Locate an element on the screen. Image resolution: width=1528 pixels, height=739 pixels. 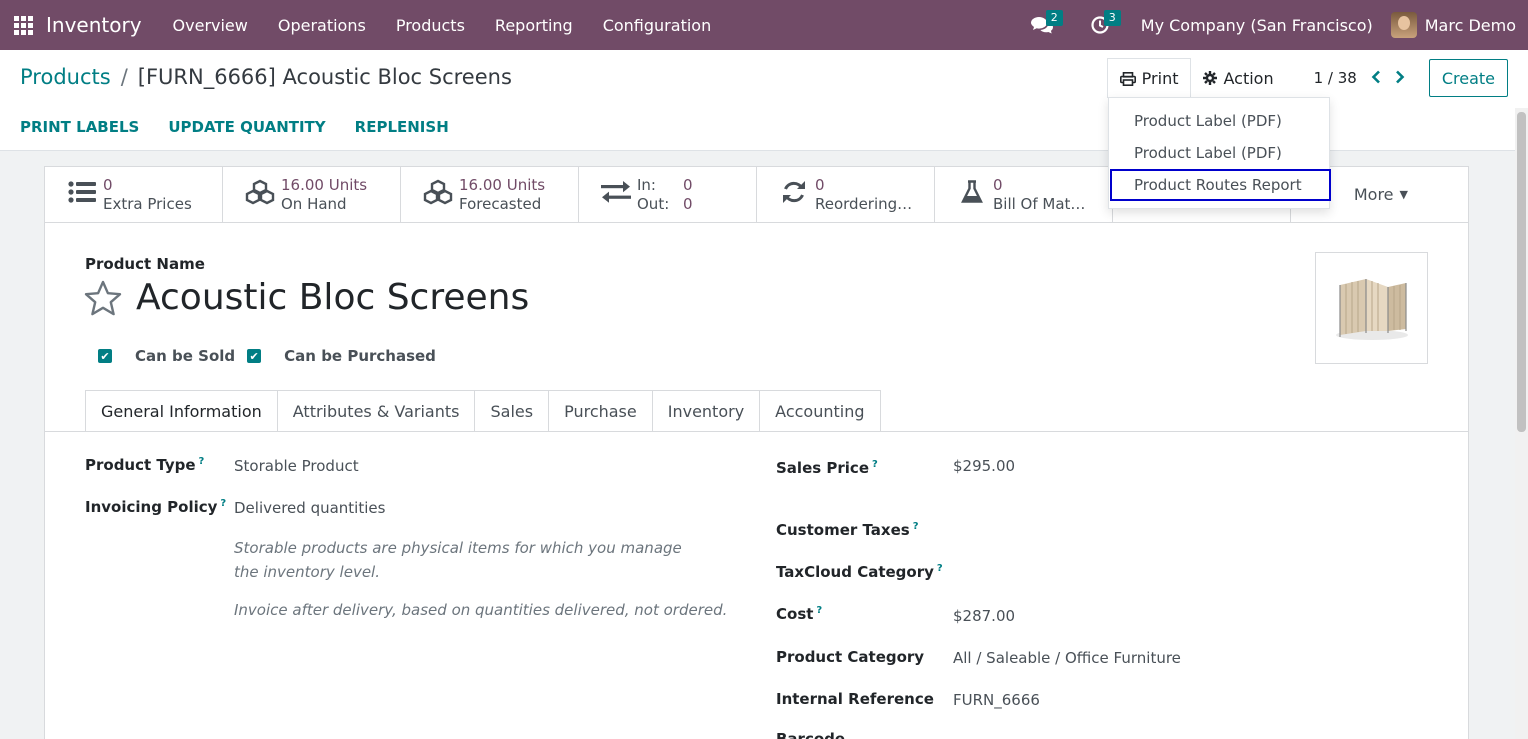
pager-value: 1 / 38 is located at coordinates (1335, 78).